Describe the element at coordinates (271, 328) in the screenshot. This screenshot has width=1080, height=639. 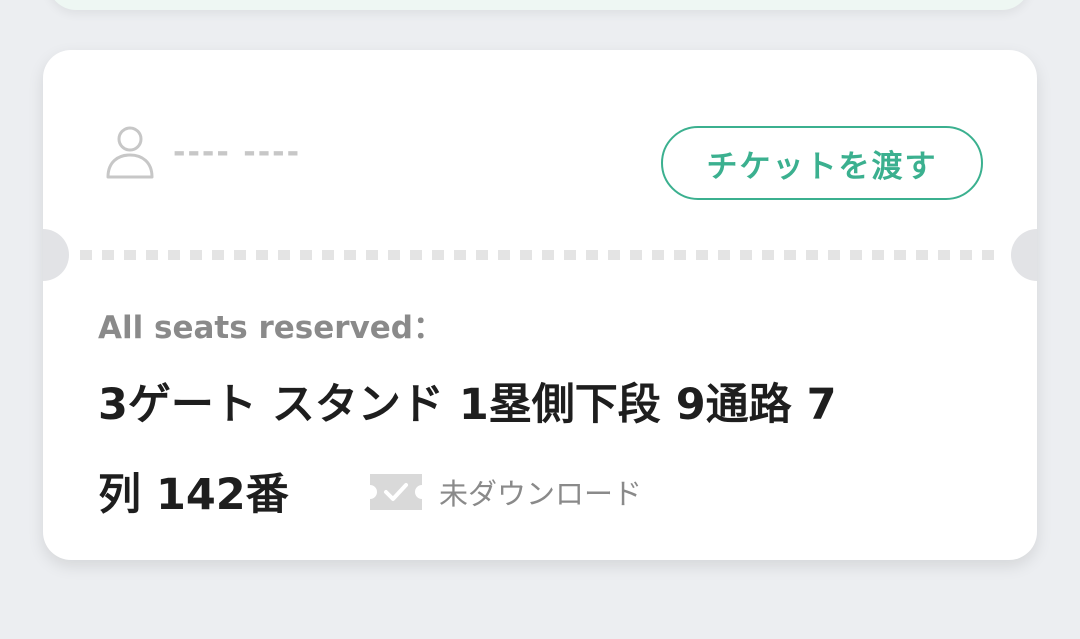
I see `seat-caption: All seats reserved：` at that location.